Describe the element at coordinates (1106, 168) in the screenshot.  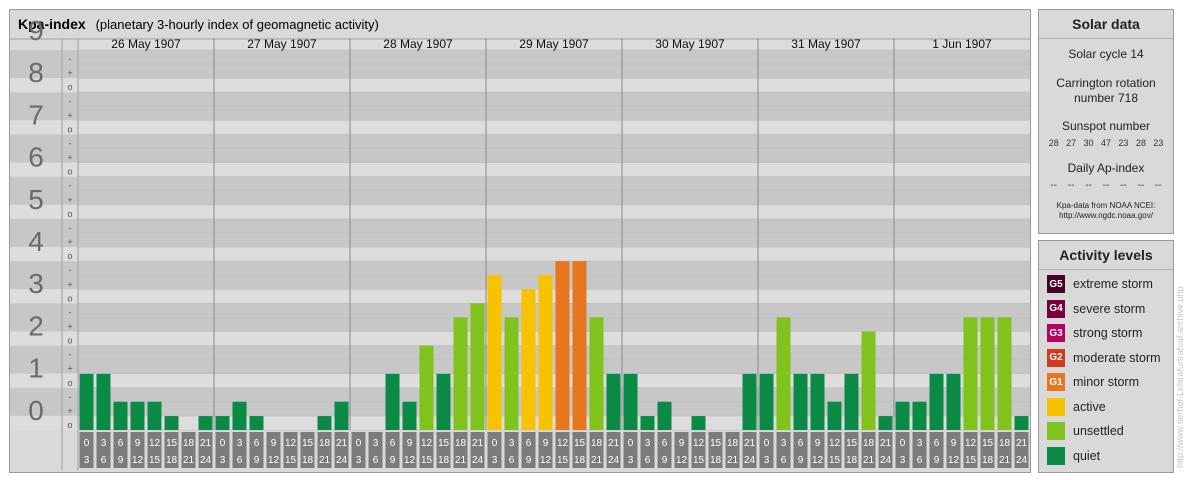
I see `ap-label: Daily Ap-index` at that location.